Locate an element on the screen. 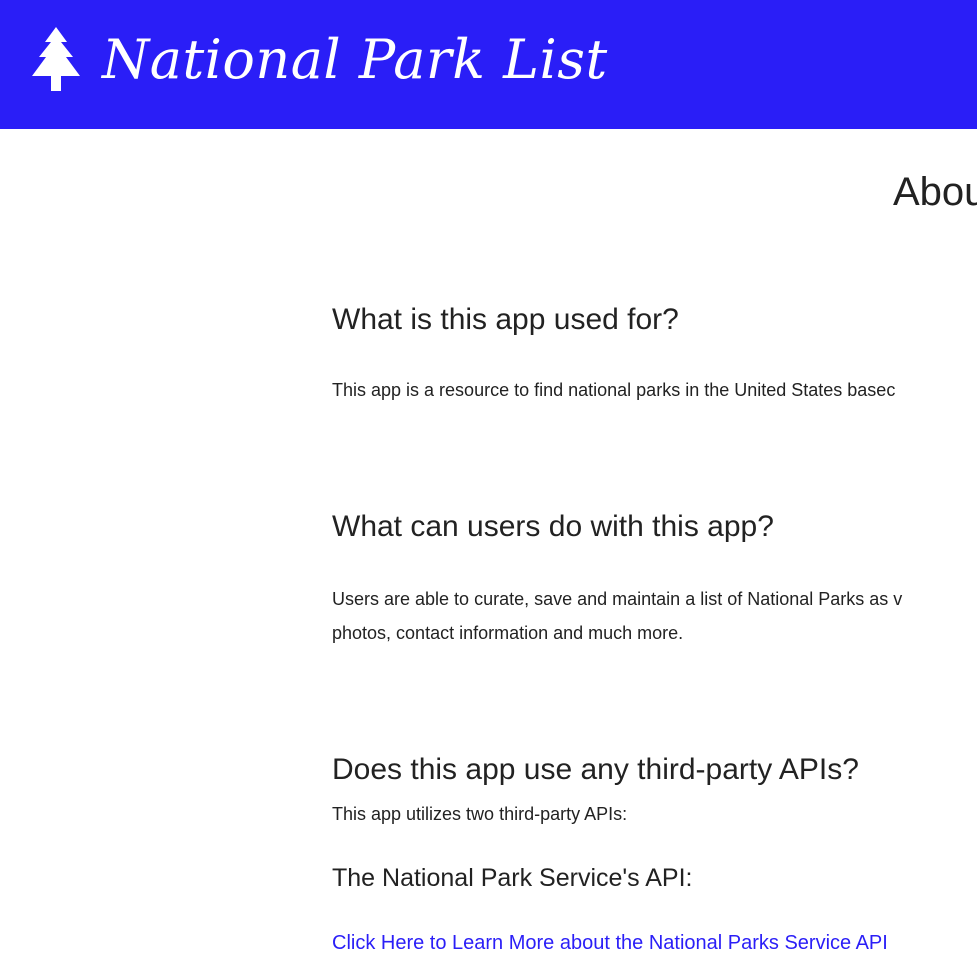  section-heading-user-actions: What can users do with this app? is located at coordinates (553, 526).